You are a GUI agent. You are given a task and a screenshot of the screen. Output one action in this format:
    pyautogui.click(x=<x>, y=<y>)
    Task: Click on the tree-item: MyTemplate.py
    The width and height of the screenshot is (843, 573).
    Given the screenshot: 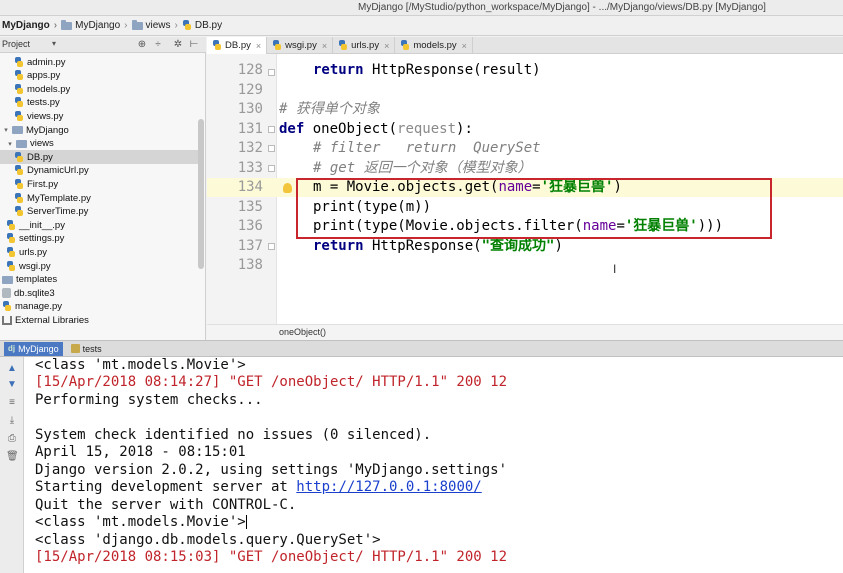 What is the action you would take?
    pyautogui.click(x=100, y=198)
    